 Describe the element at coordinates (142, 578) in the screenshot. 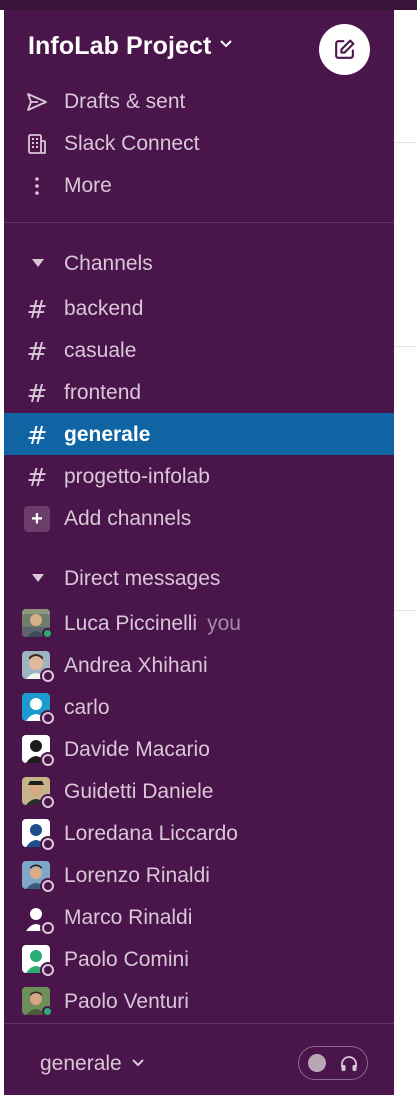

I see `dm-header-label: Direct messages` at that location.